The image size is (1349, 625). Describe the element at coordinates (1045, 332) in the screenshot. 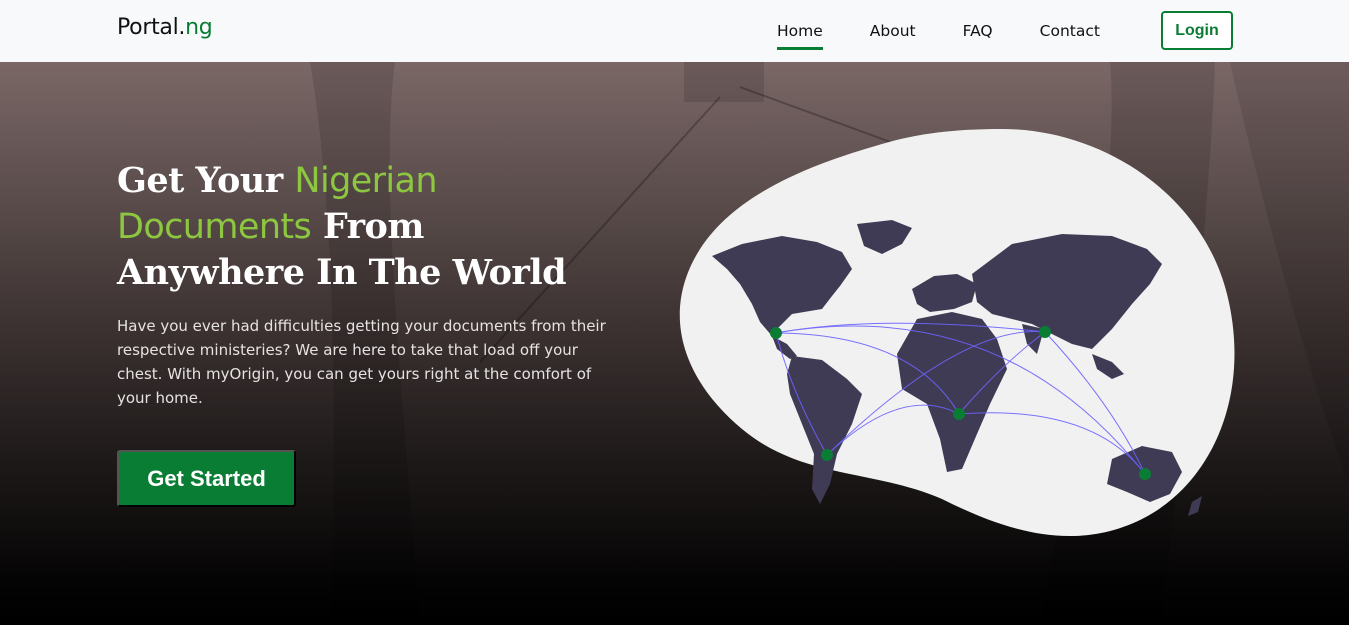

I see `map-dot-asia` at that location.